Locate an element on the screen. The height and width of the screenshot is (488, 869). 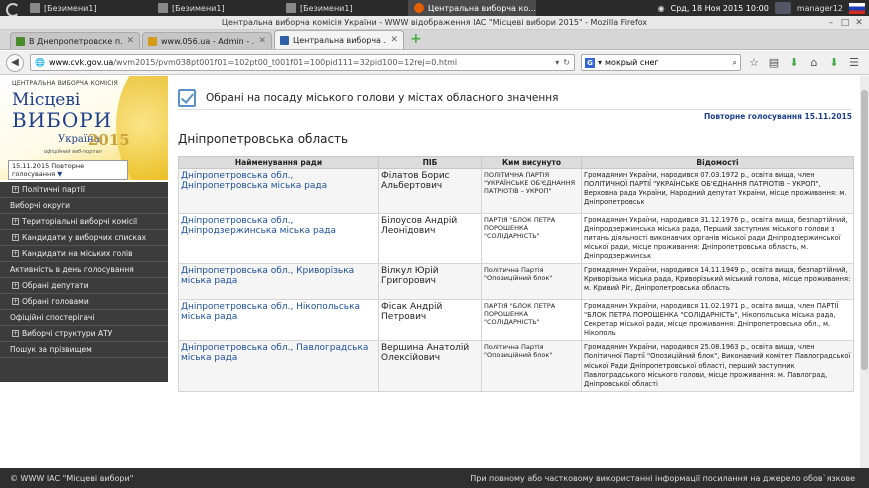
scrollbar-thumb is located at coordinates (864, 230).